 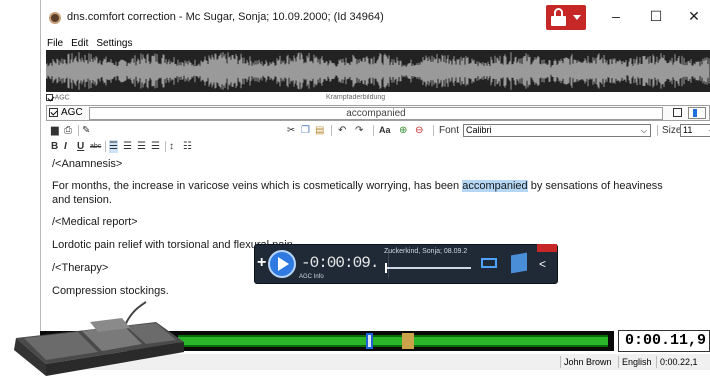 I want to click on cut-icon: ✂, so click(x=291, y=130).